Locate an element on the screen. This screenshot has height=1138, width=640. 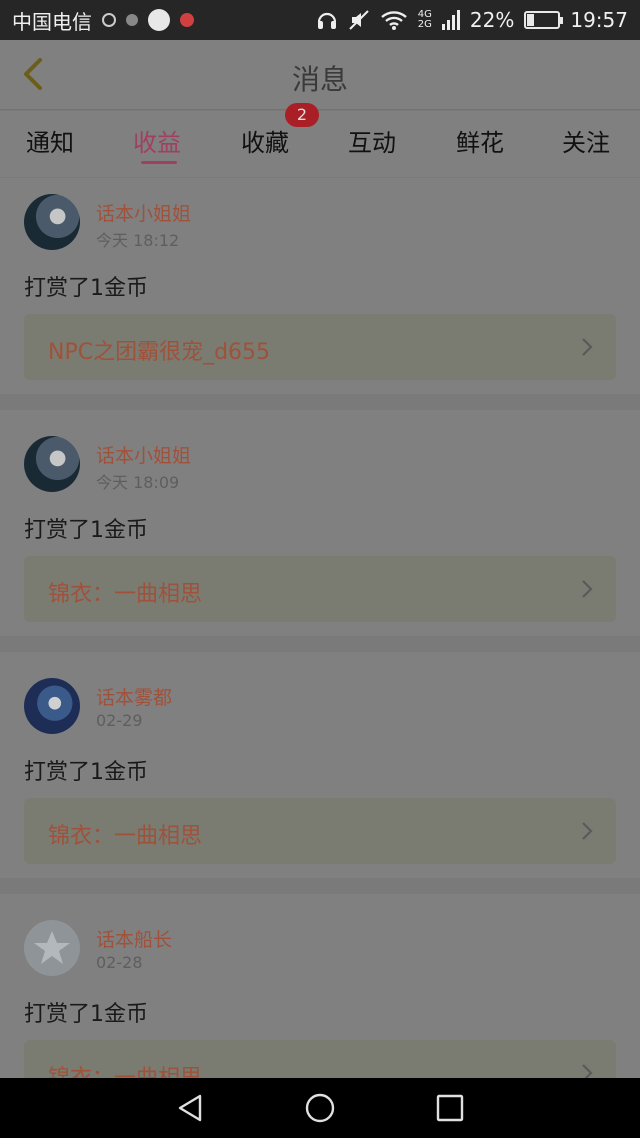
system-navigation-bar is located at coordinates (320, 1108).